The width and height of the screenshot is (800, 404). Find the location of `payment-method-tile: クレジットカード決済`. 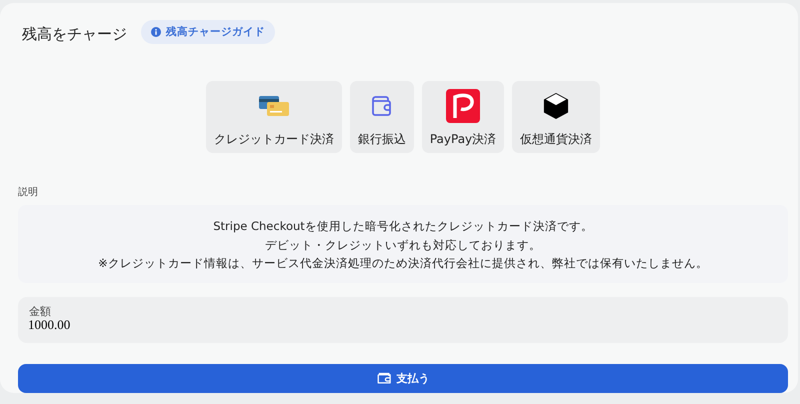

payment-method-tile: クレジットカード決済 is located at coordinates (274, 117).